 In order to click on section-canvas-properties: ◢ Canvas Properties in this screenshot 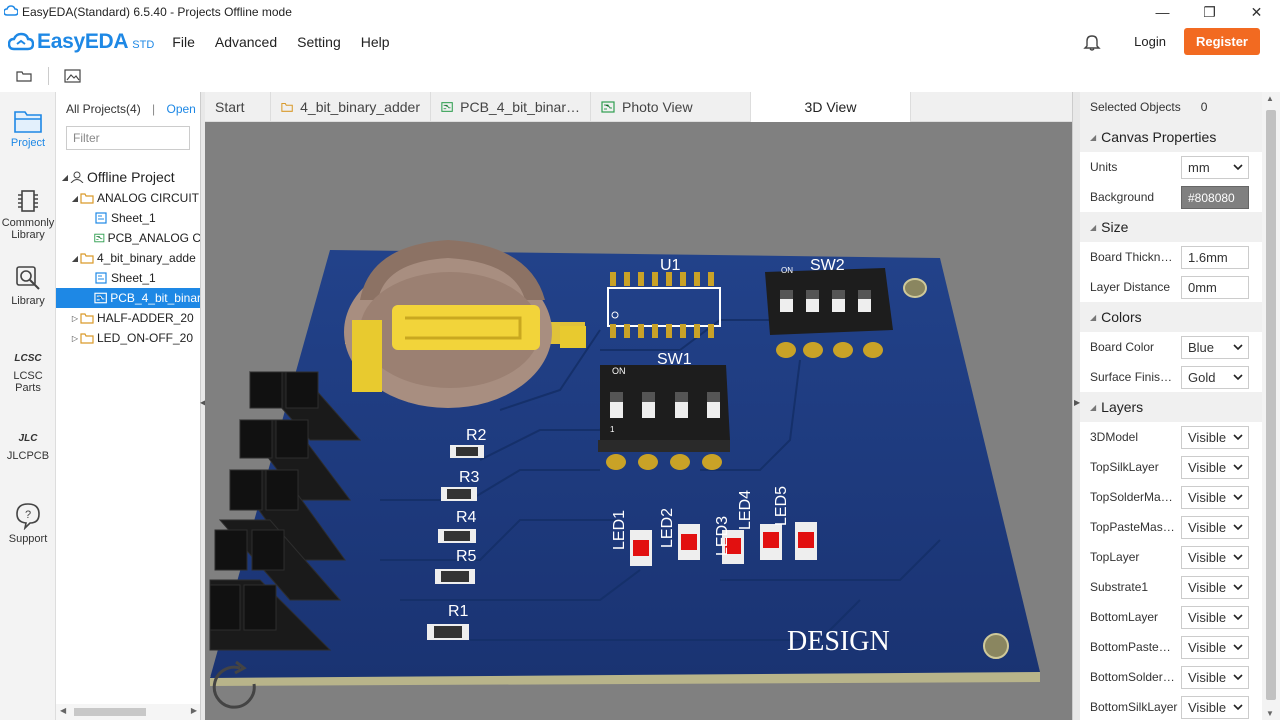, I will do `click(1171, 137)`.